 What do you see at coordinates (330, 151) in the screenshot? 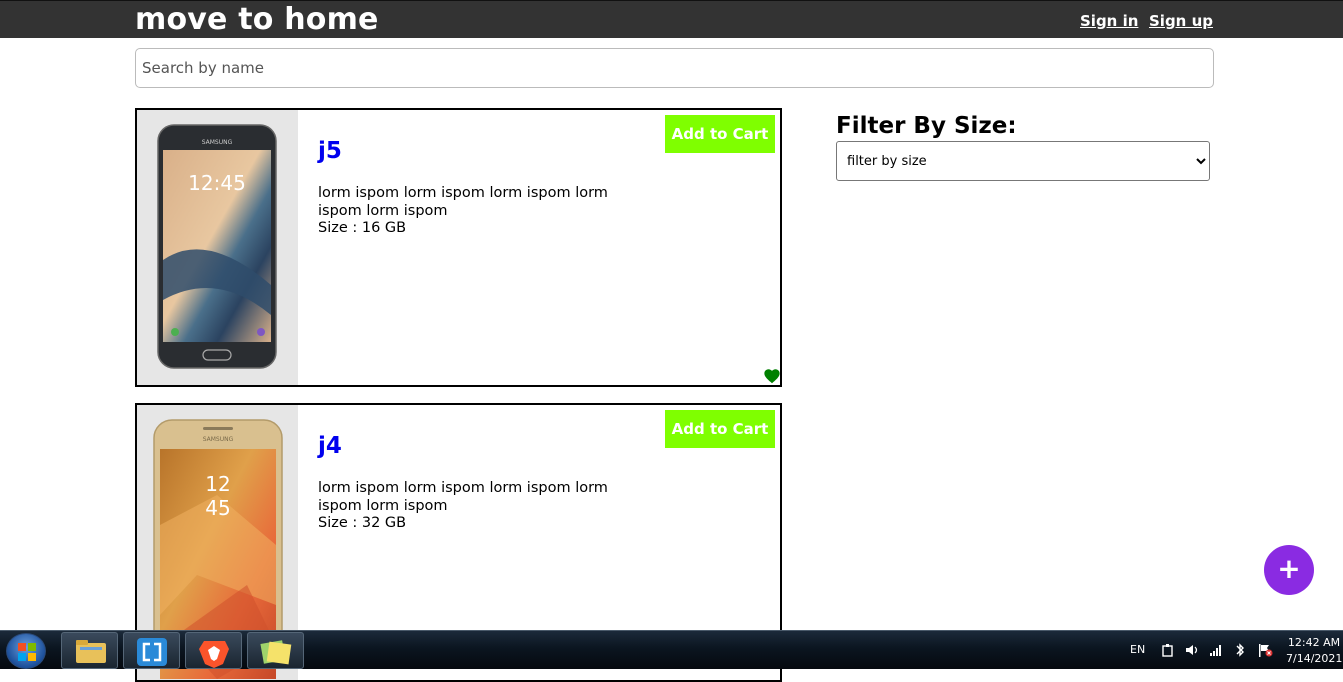
I see `product-title: j5` at bounding box center [330, 151].